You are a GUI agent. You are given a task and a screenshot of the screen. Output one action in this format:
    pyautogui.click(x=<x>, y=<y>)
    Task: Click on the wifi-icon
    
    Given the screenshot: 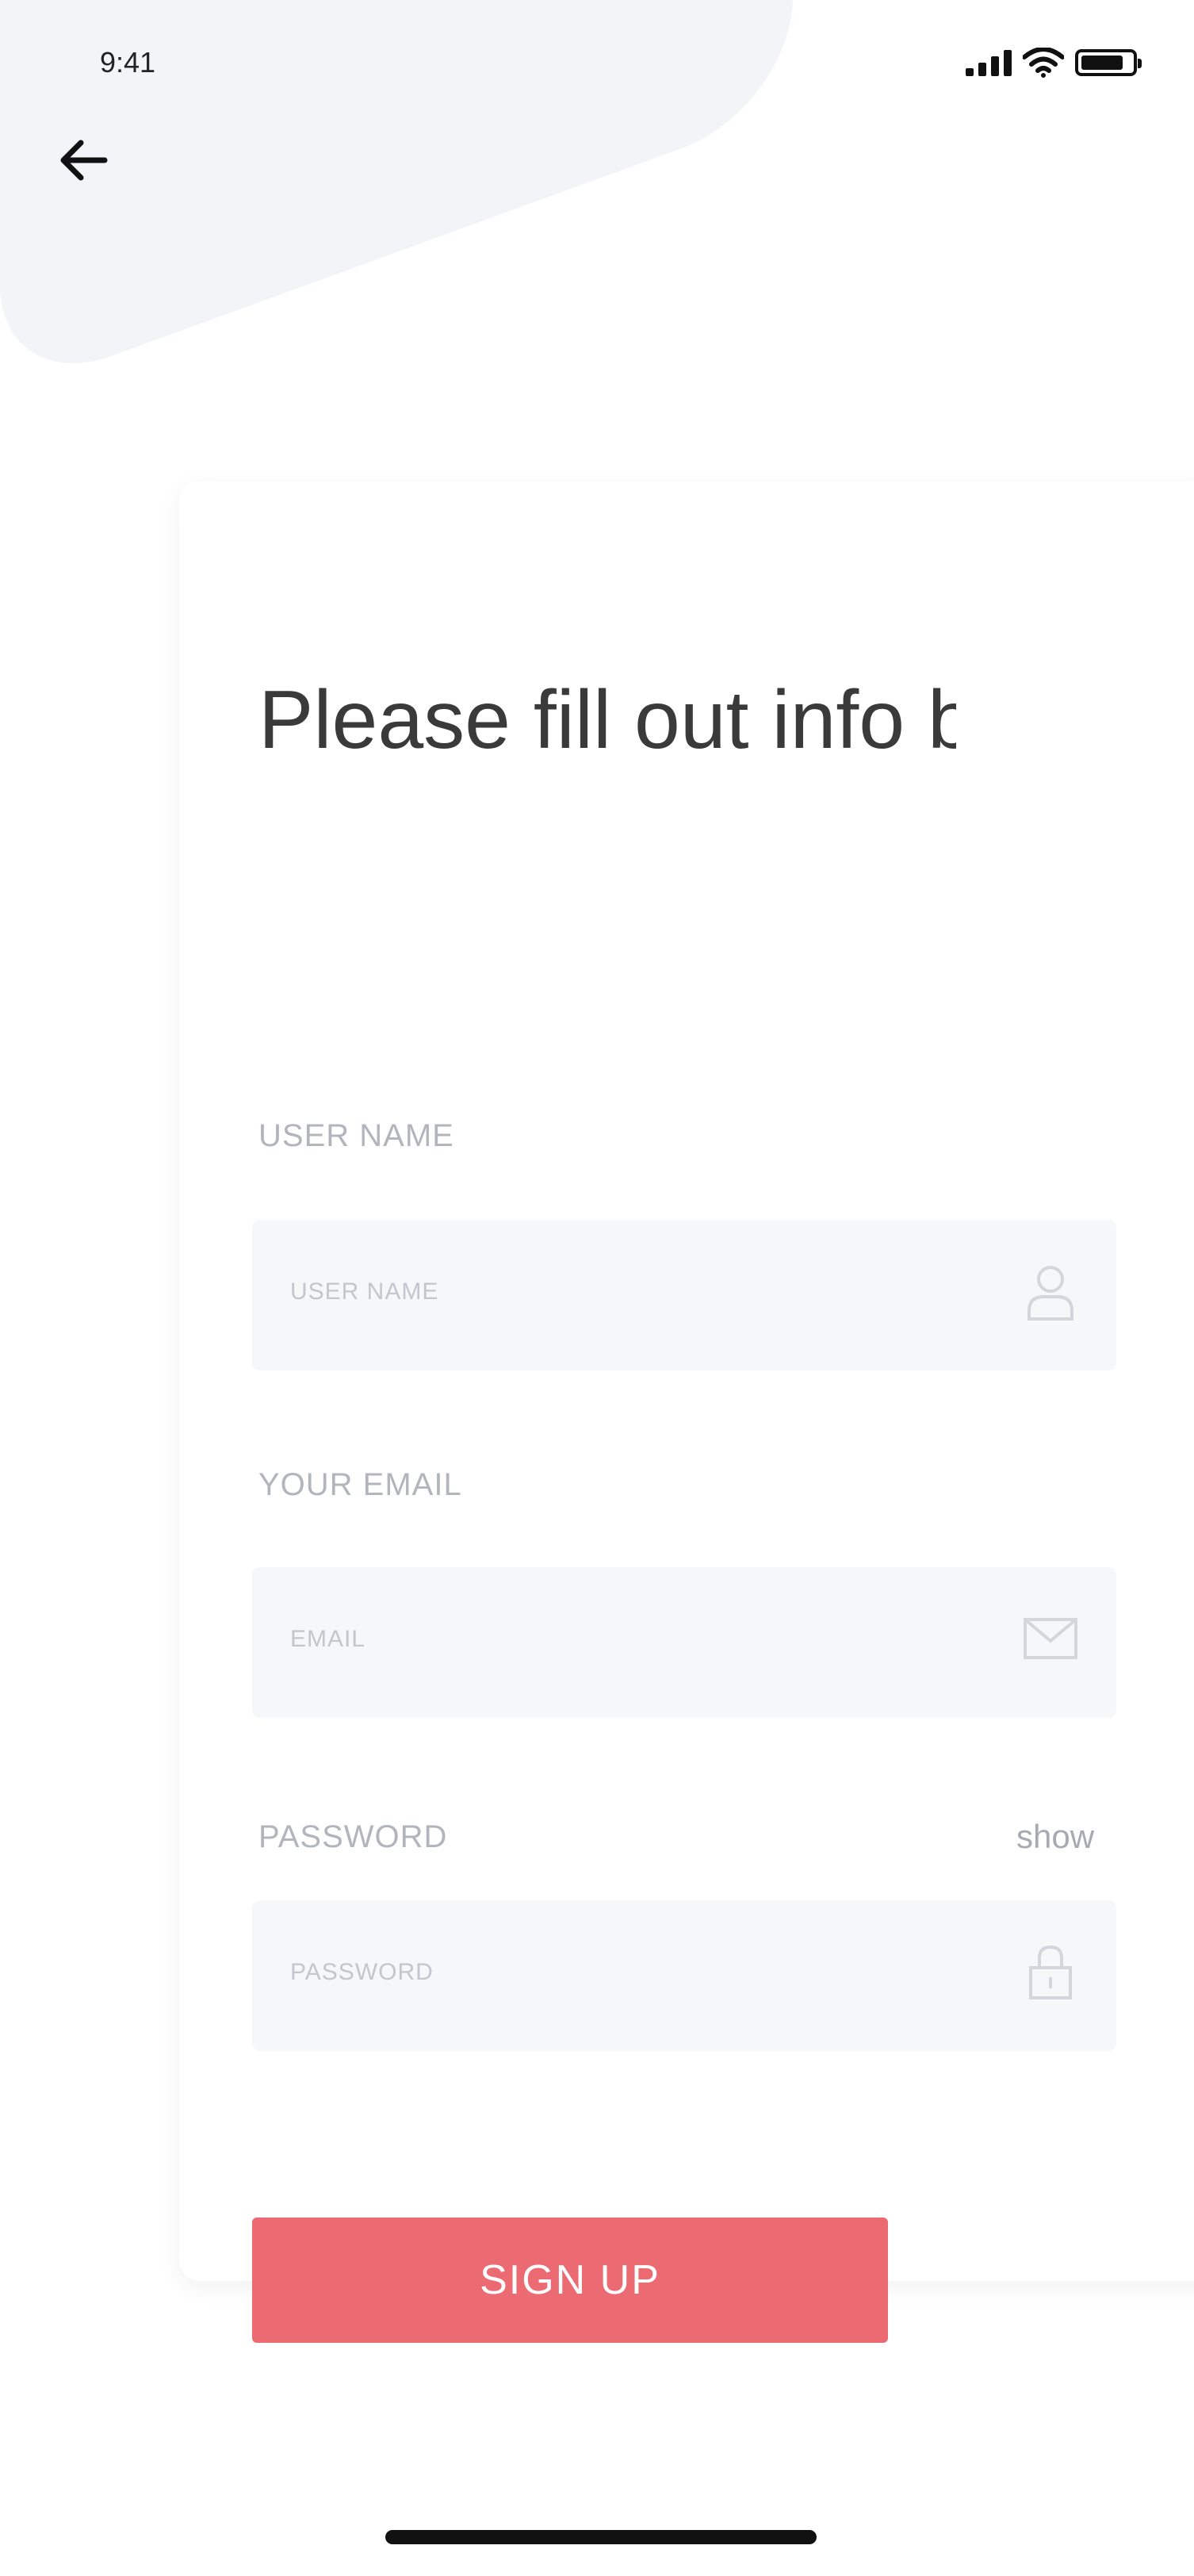 What is the action you would take?
    pyautogui.click(x=1043, y=63)
    